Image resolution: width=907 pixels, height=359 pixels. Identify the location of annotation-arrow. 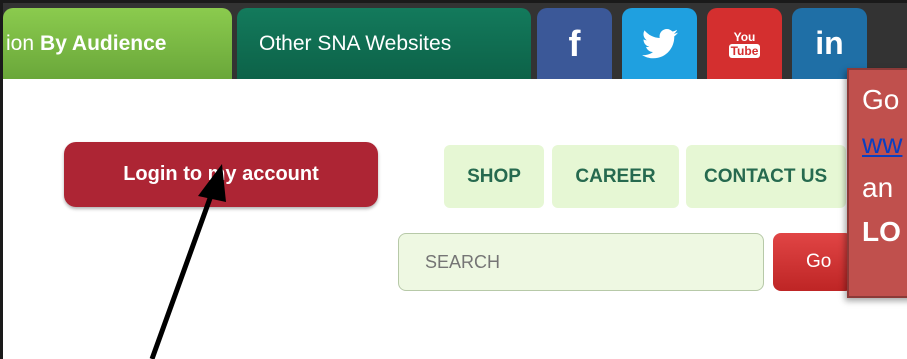
(187, 261).